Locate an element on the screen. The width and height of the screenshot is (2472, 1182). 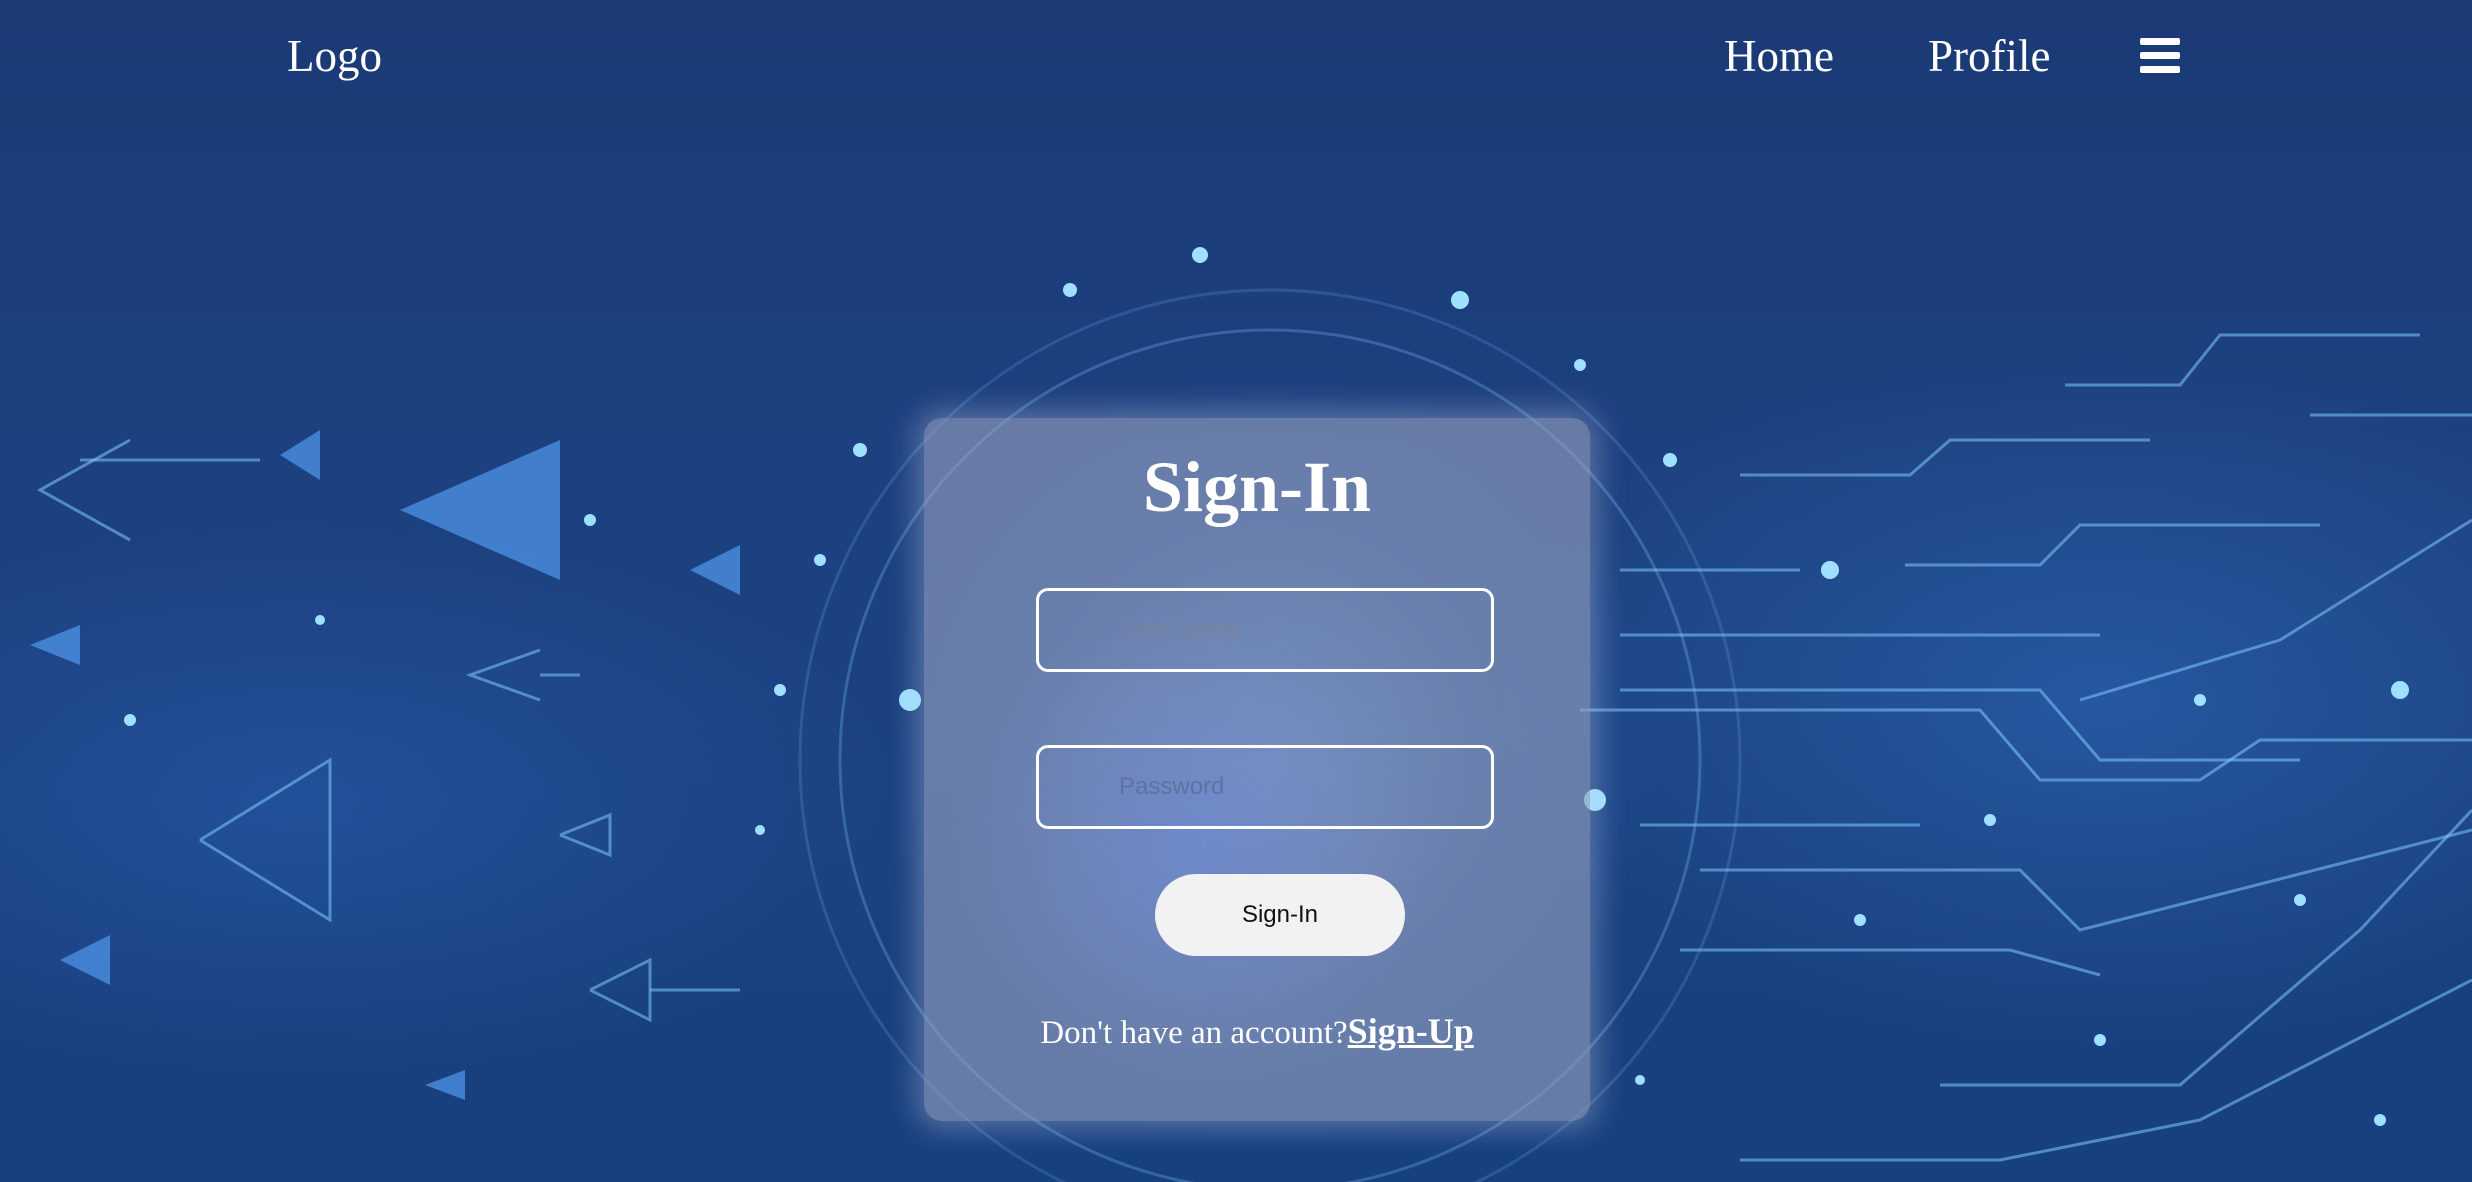
hamburger-menu-icon is located at coordinates (2160, 56).